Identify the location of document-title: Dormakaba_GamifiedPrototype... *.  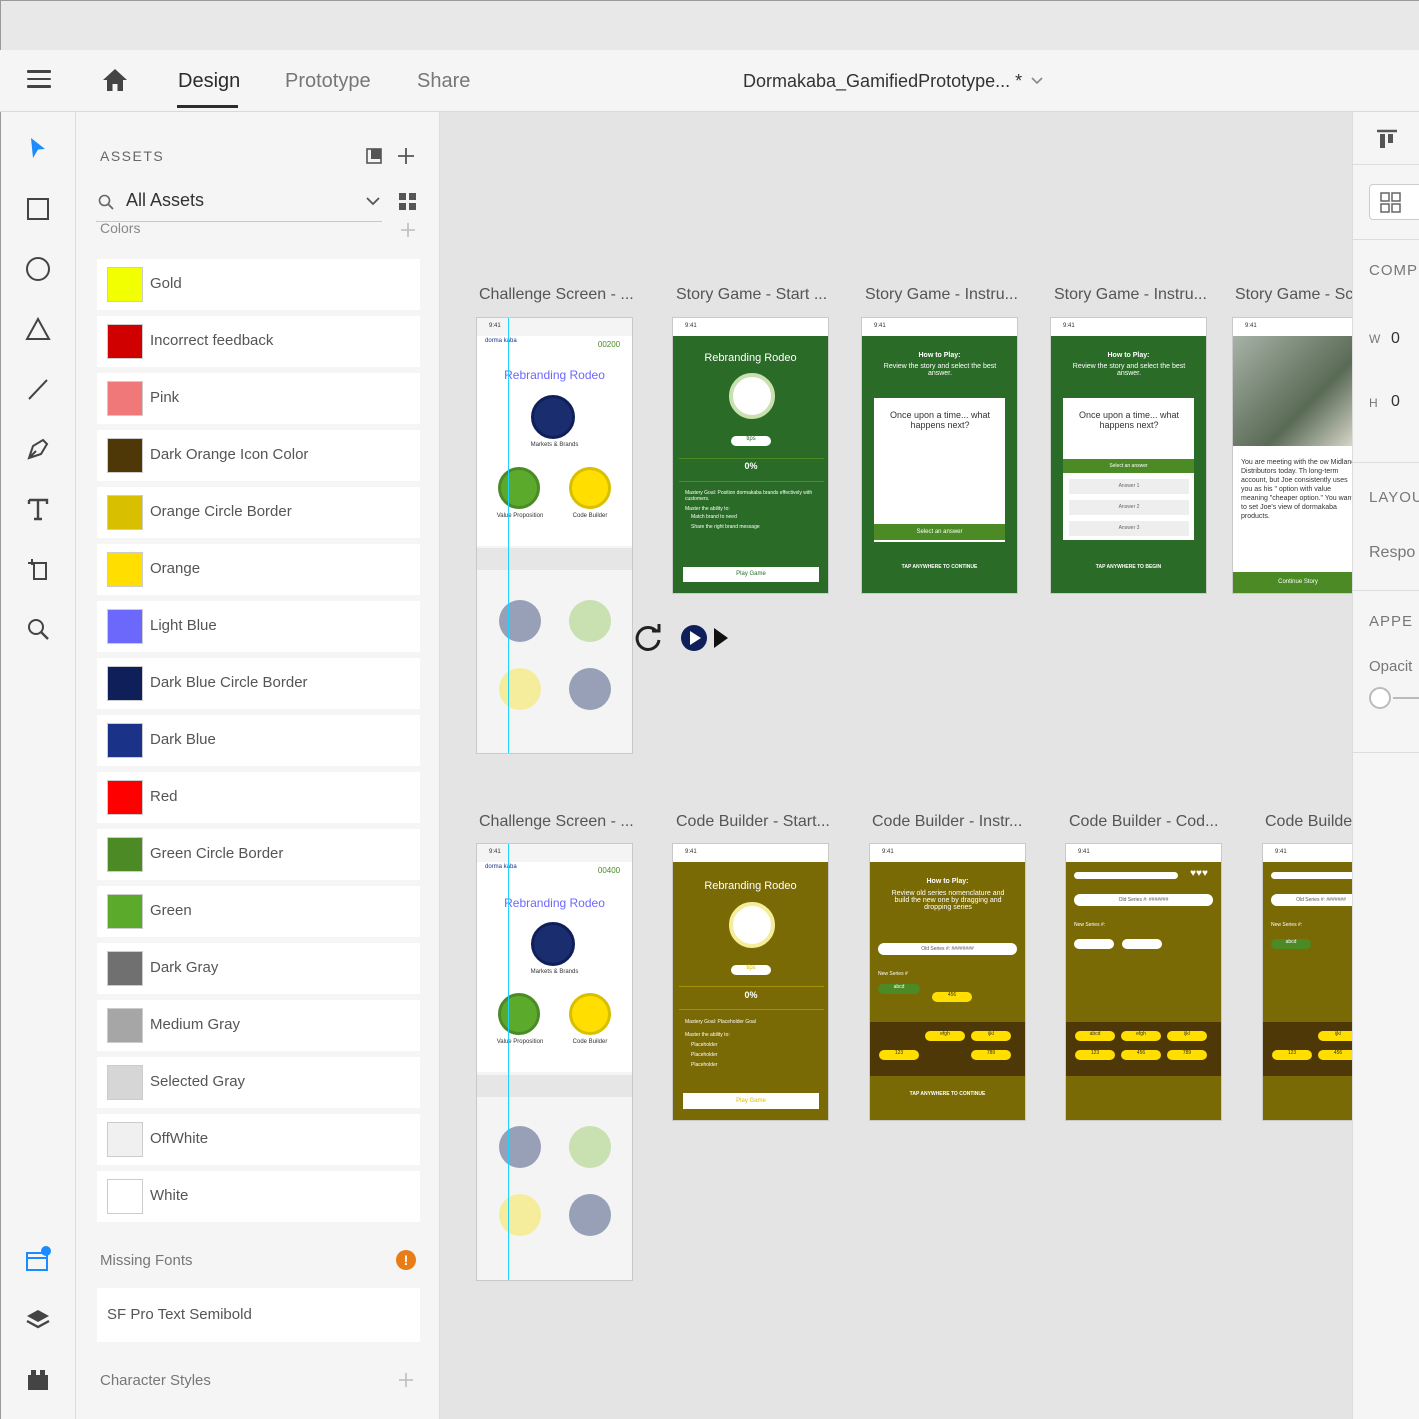
(882, 81).